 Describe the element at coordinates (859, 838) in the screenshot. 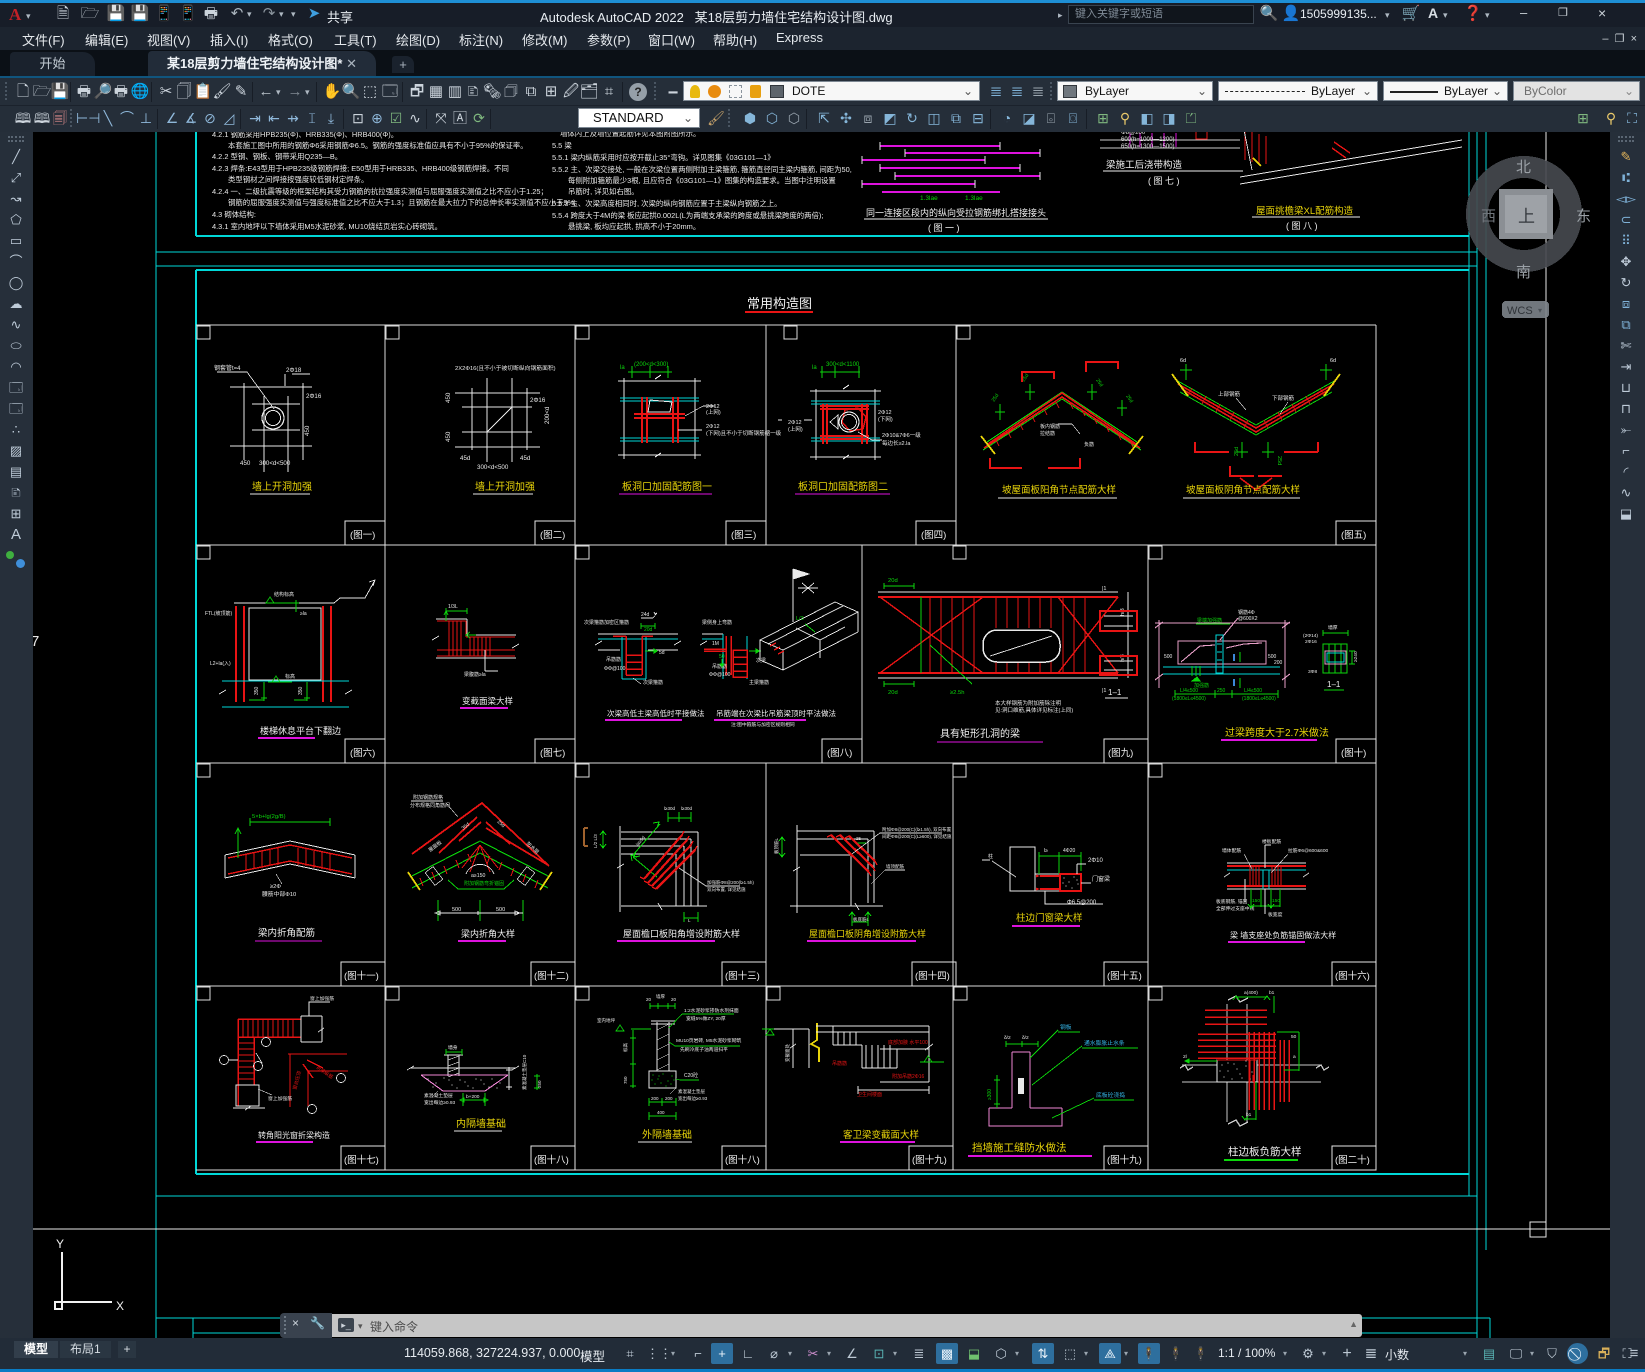

I see `svg-text: 25` at that location.